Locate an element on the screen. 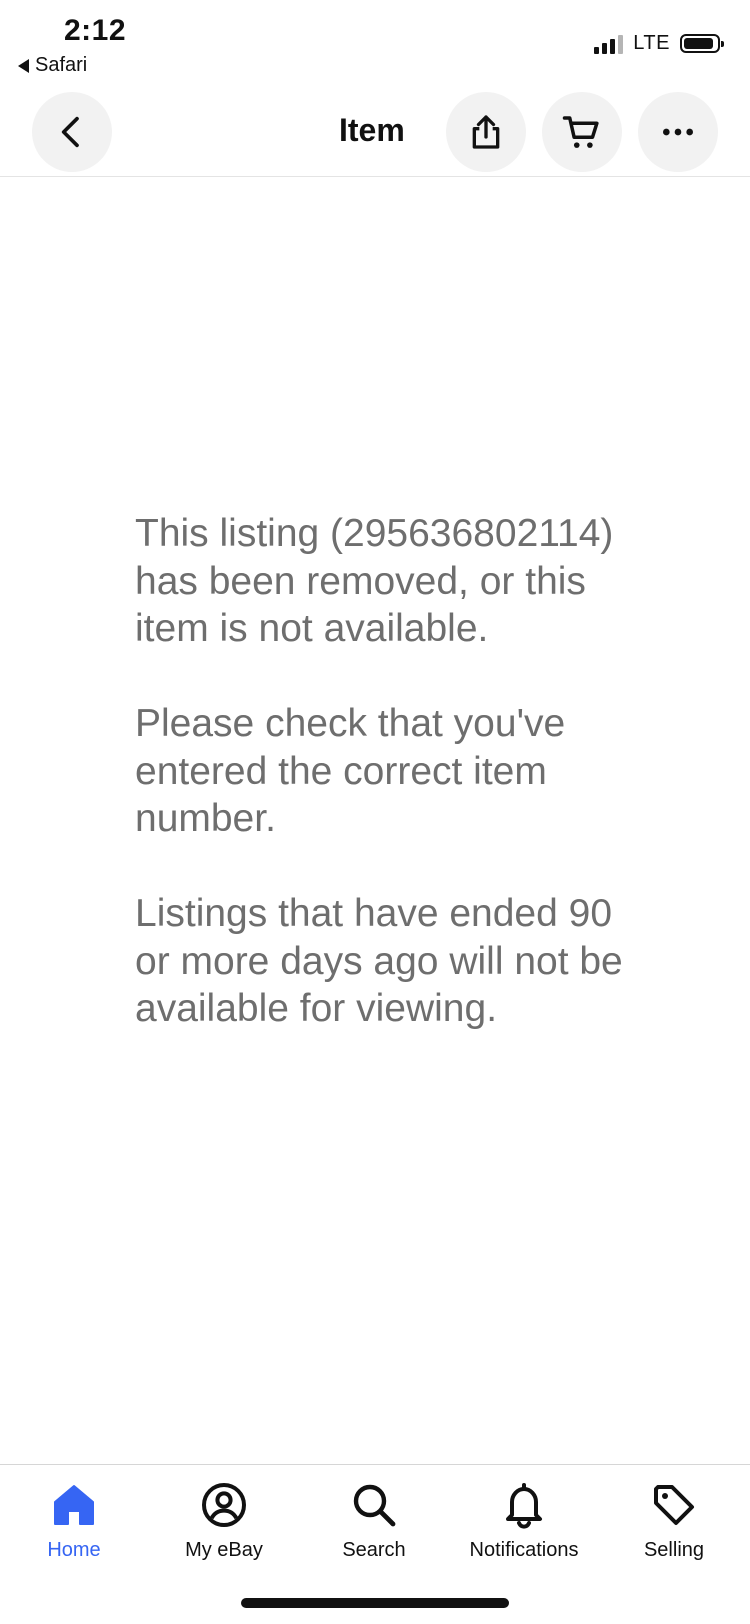  battery-level is located at coordinates (698, 43).